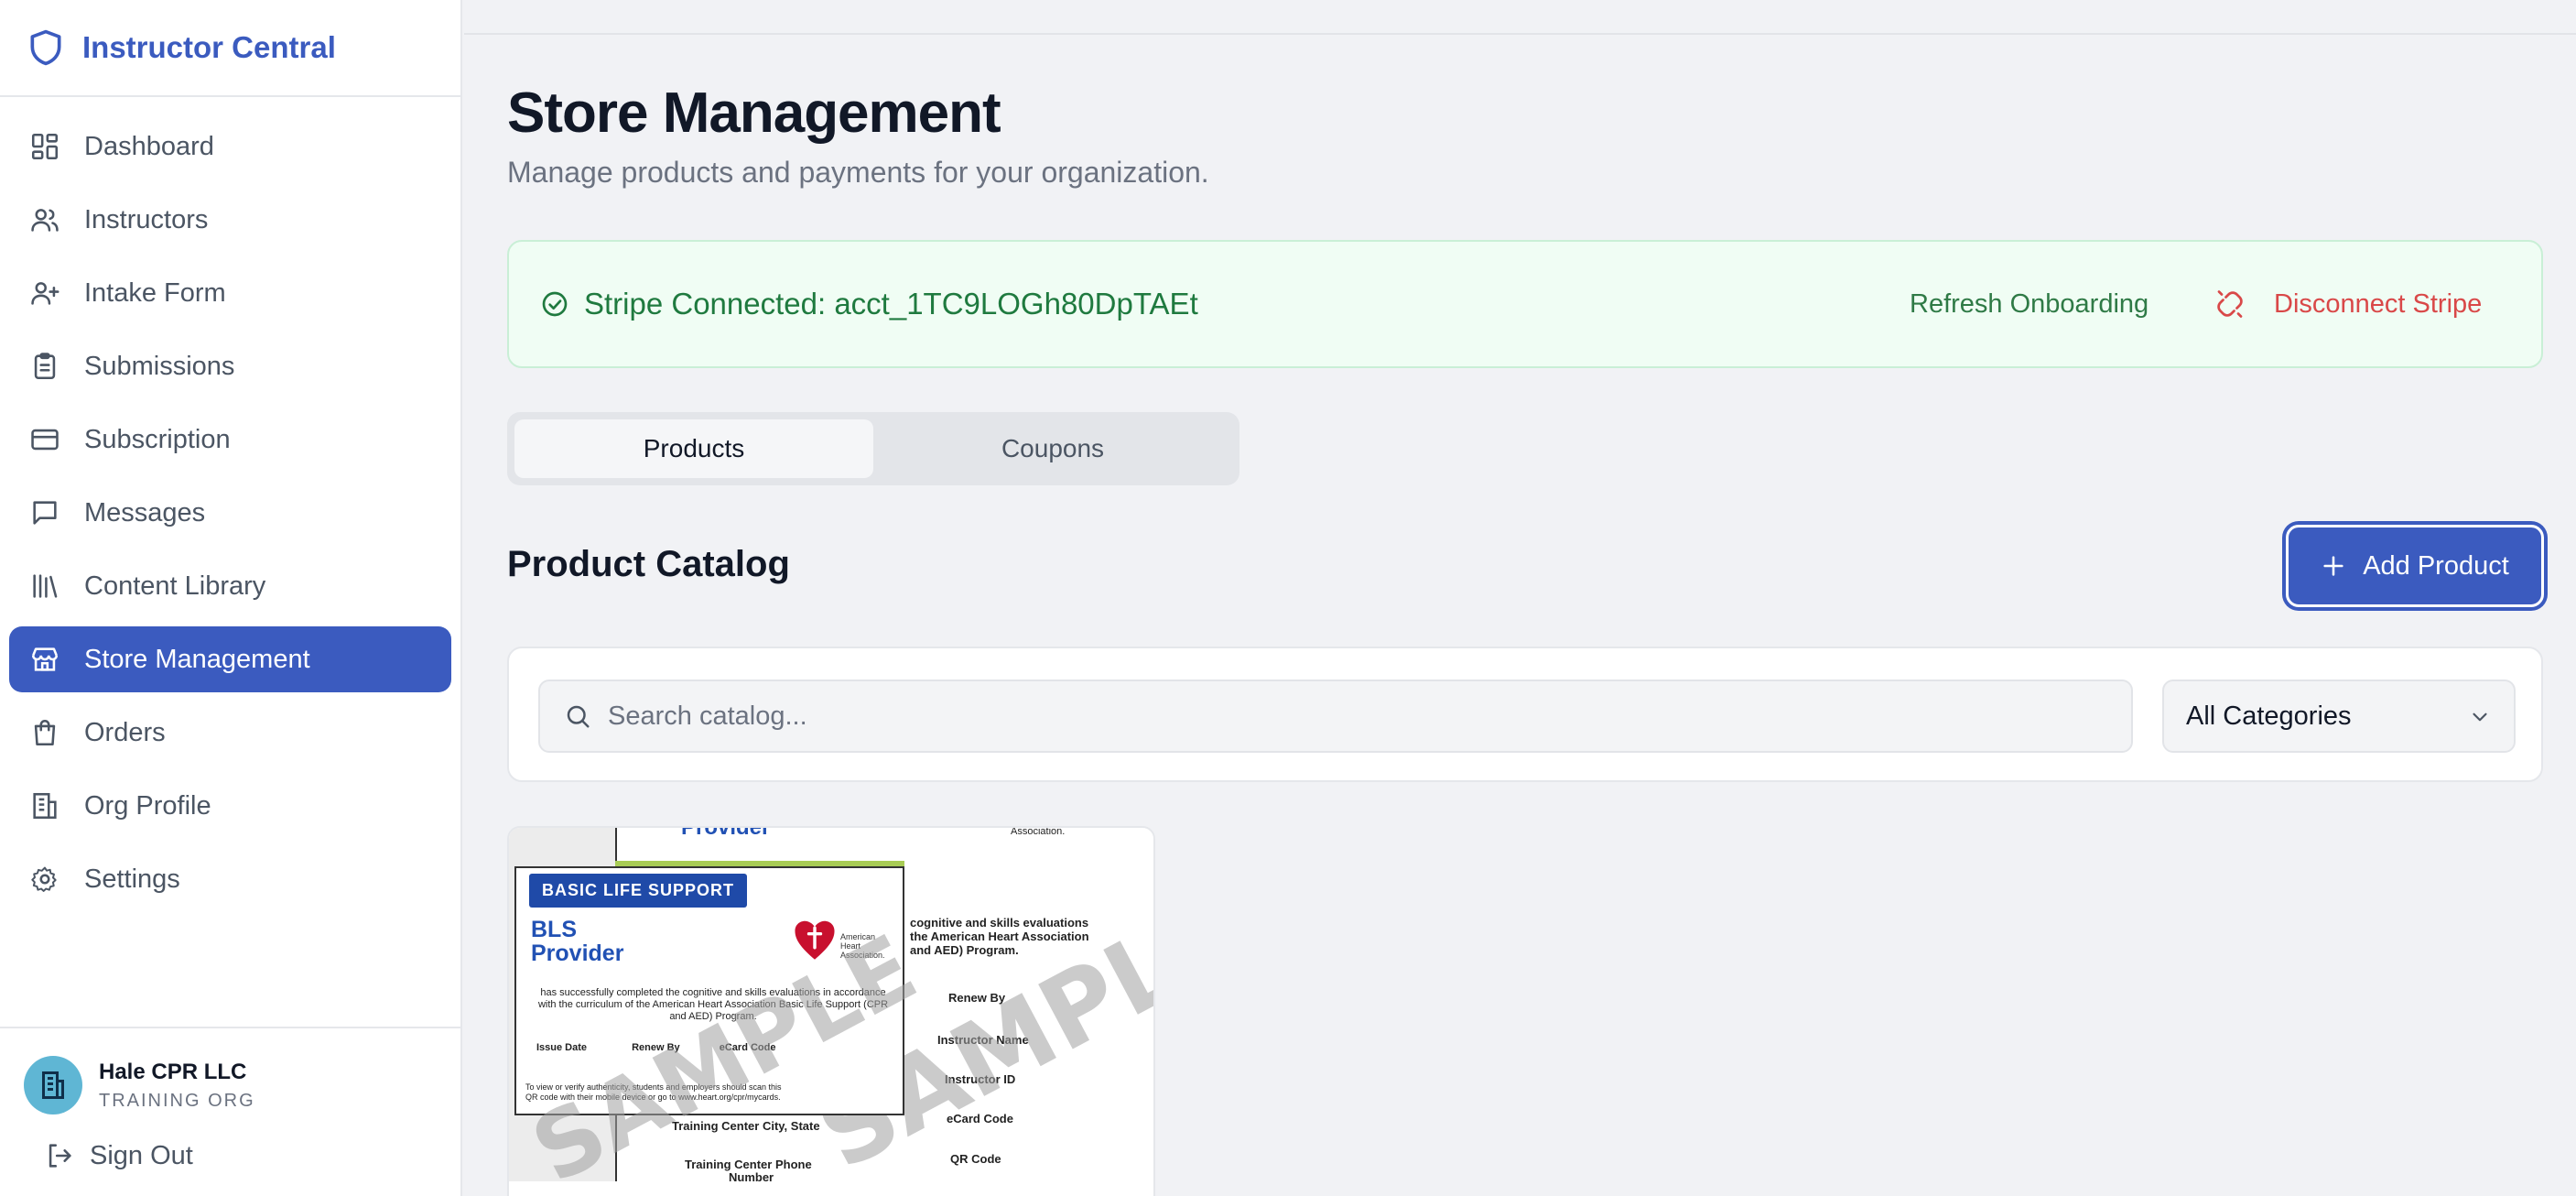  Describe the element at coordinates (754, 113) in the screenshot. I see `page-title: Store Management` at that location.